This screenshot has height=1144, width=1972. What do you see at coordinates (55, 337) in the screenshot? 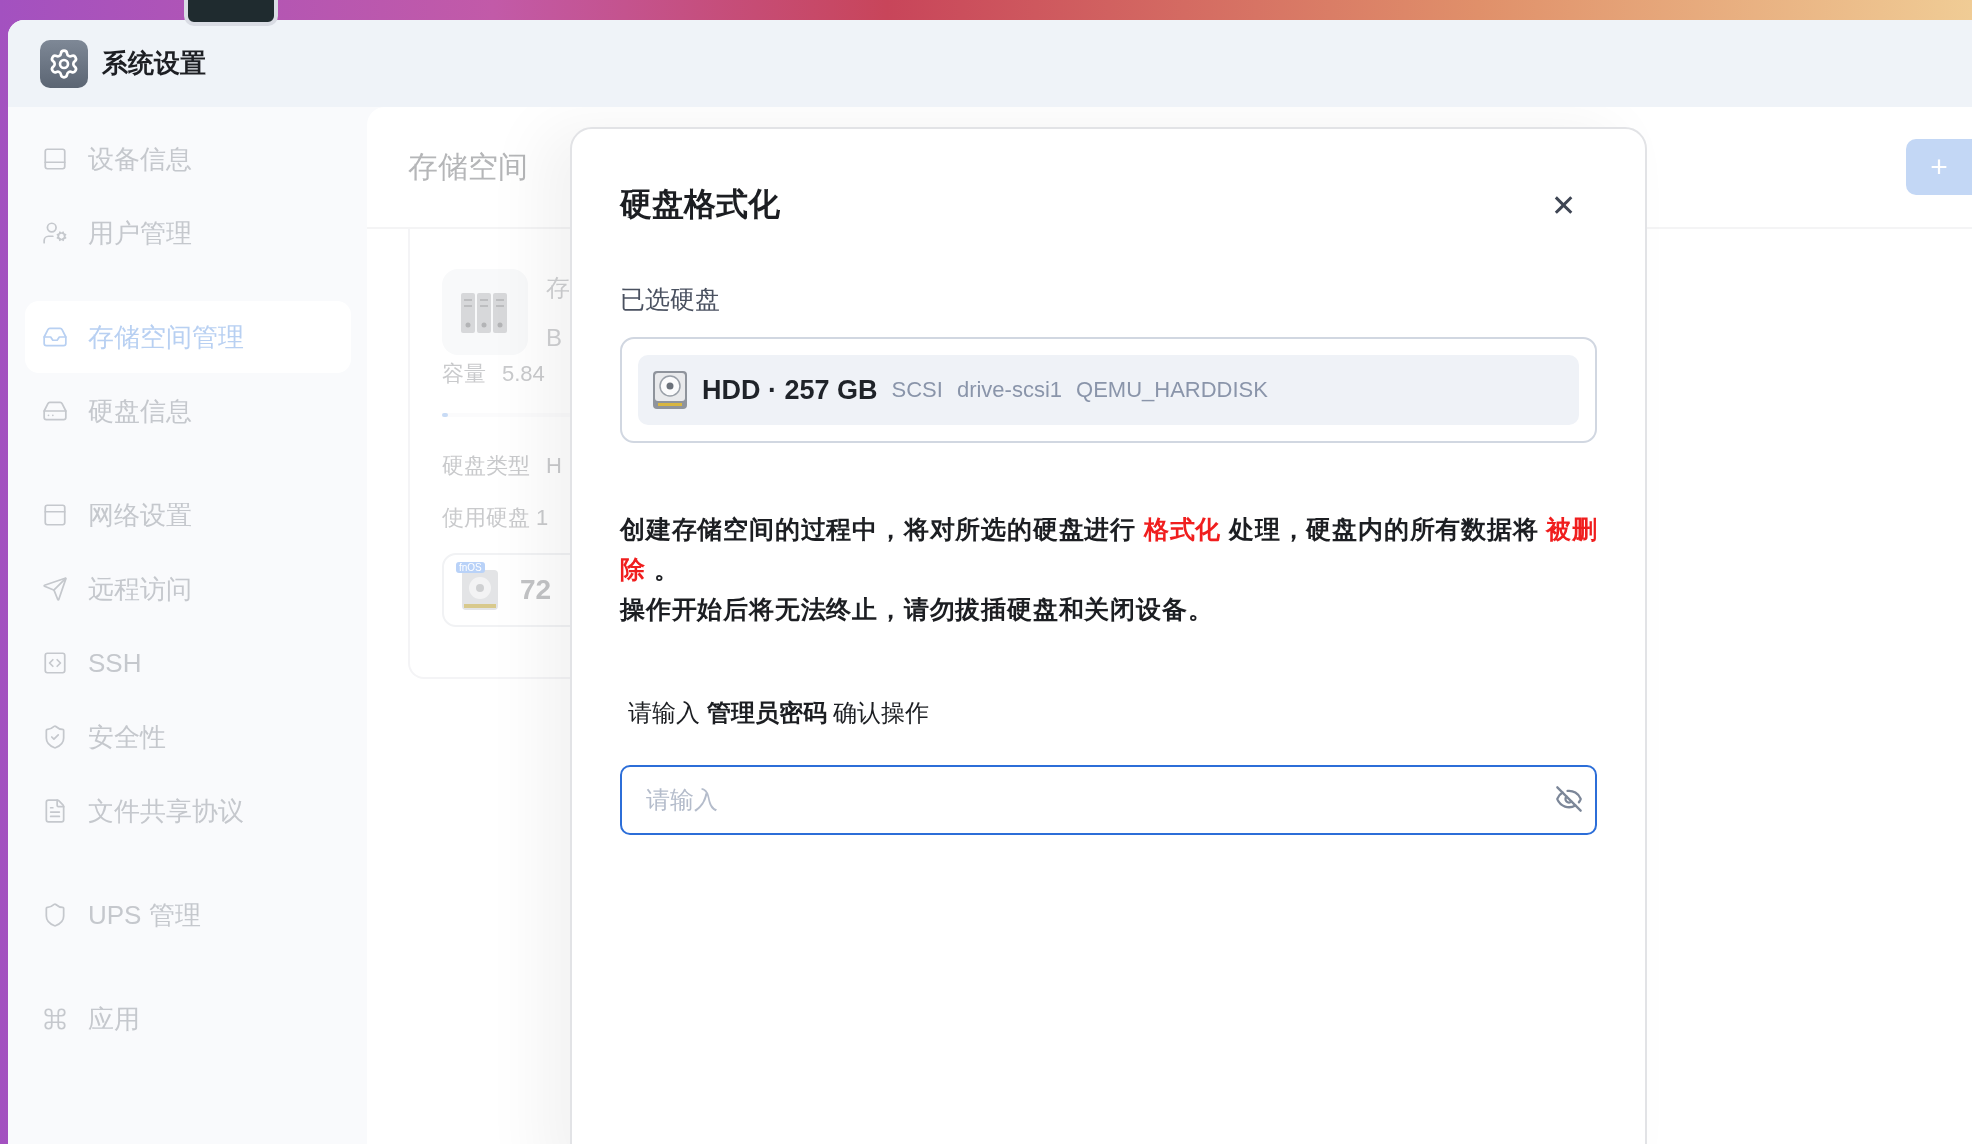
I see `inbox-icon` at bounding box center [55, 337].